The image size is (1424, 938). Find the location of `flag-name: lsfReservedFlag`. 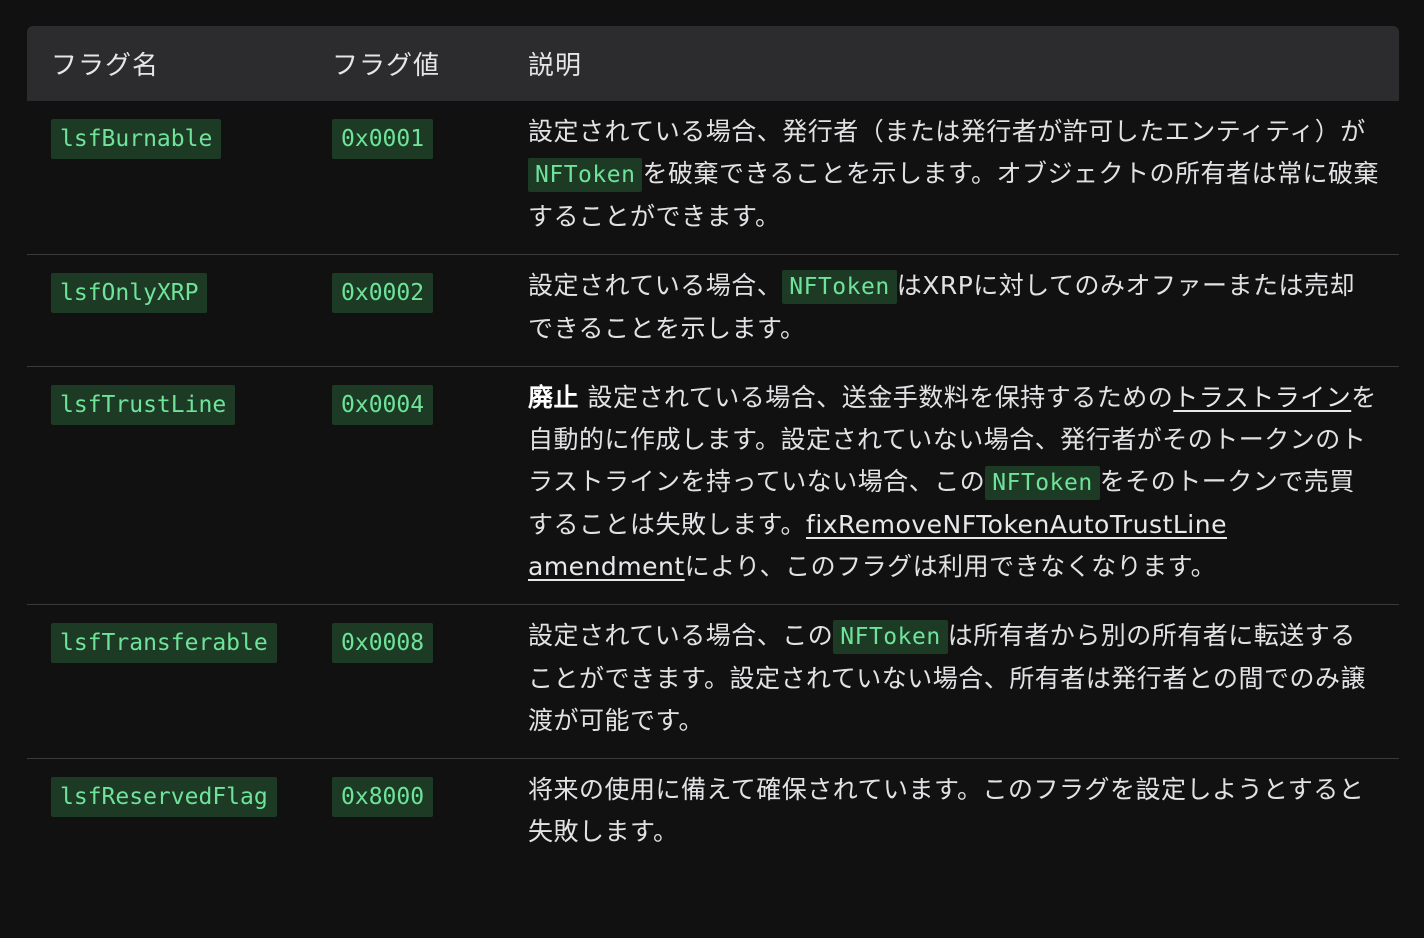

flag-name: lsfReservedFlag is located at coordinates (164, 797).